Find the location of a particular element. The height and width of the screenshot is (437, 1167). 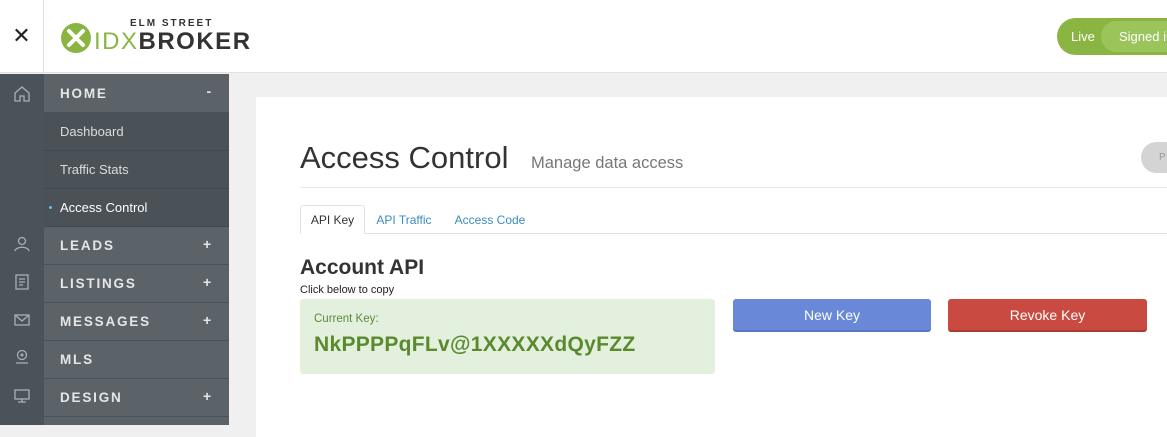

header-action-button: P is located at coordinates (1154, 157).